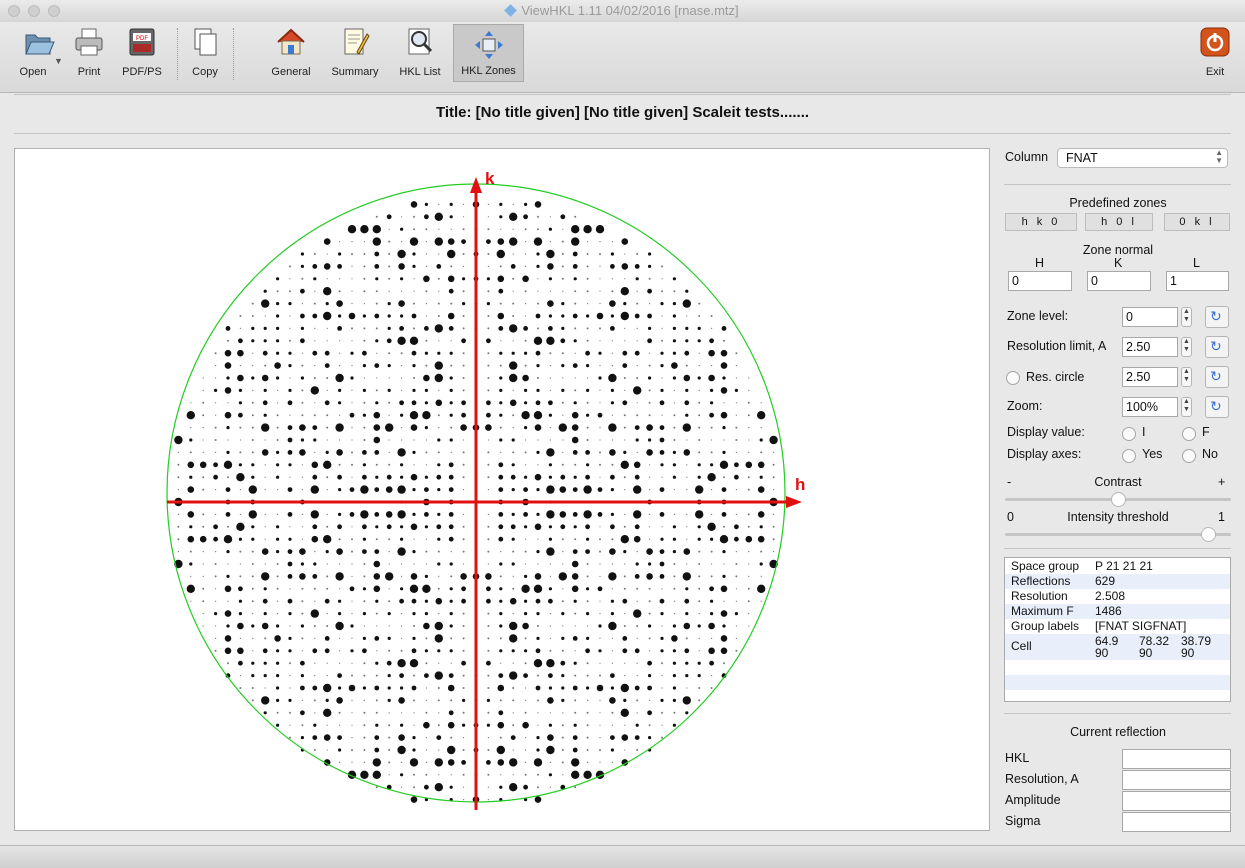  Describe the element at coordinates (1119, 281) in the screenshot. I see `zone-normal-k-input: 0` at that location.